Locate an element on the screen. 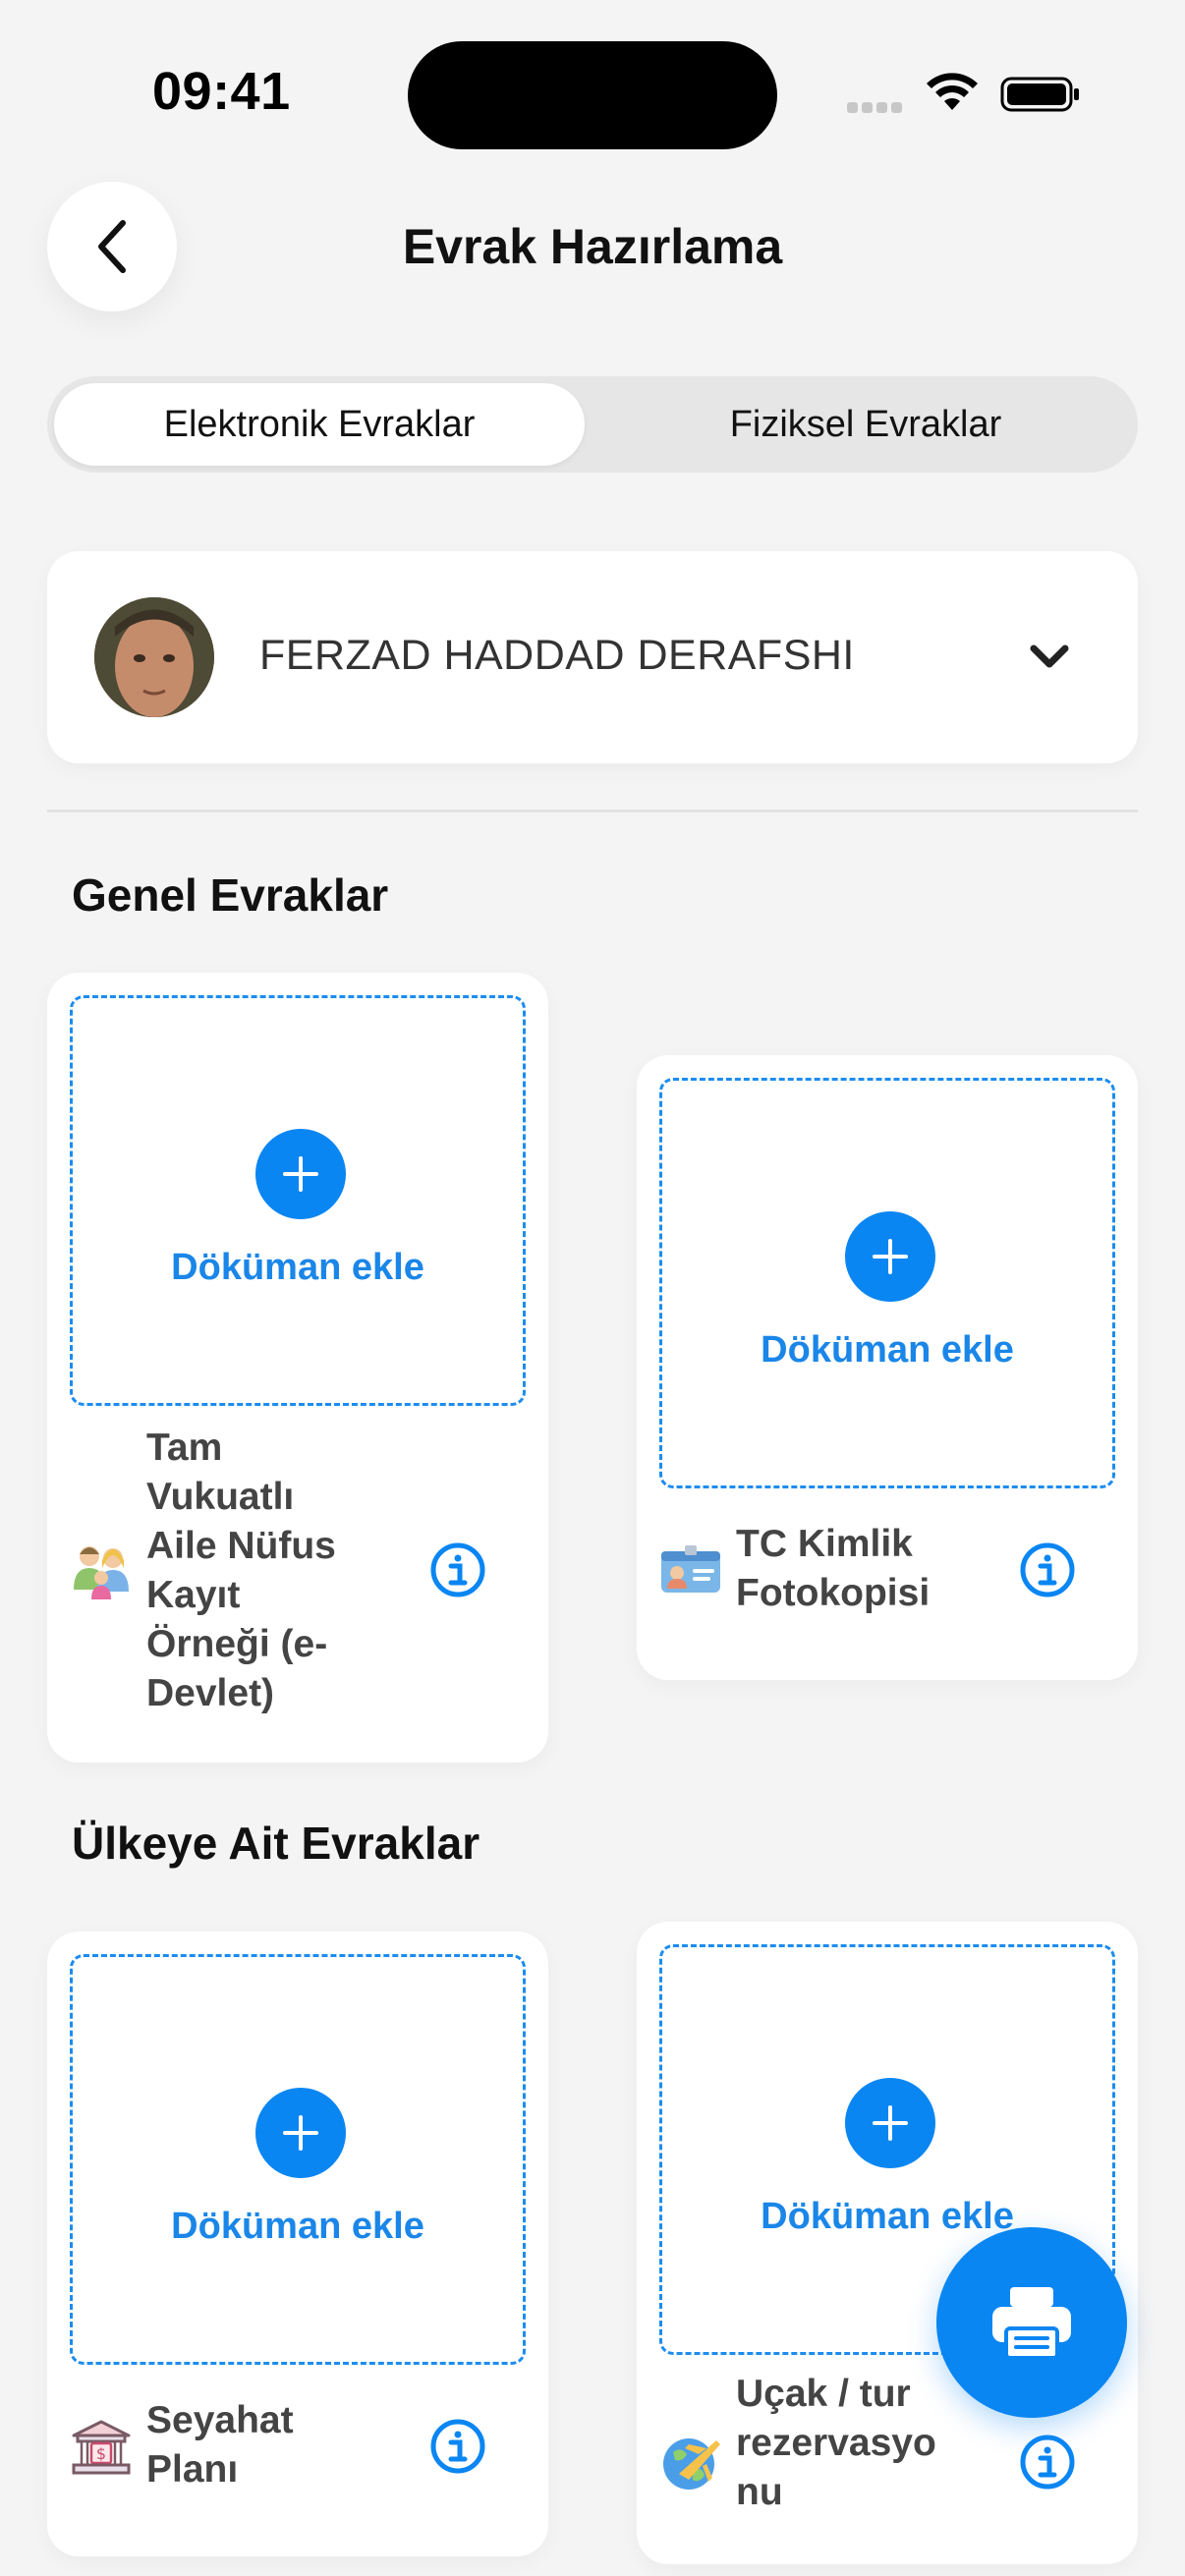 The width and height of the screenshot is (1185, 2576). bank-icon: $ is located at coordinates (102, 2447).